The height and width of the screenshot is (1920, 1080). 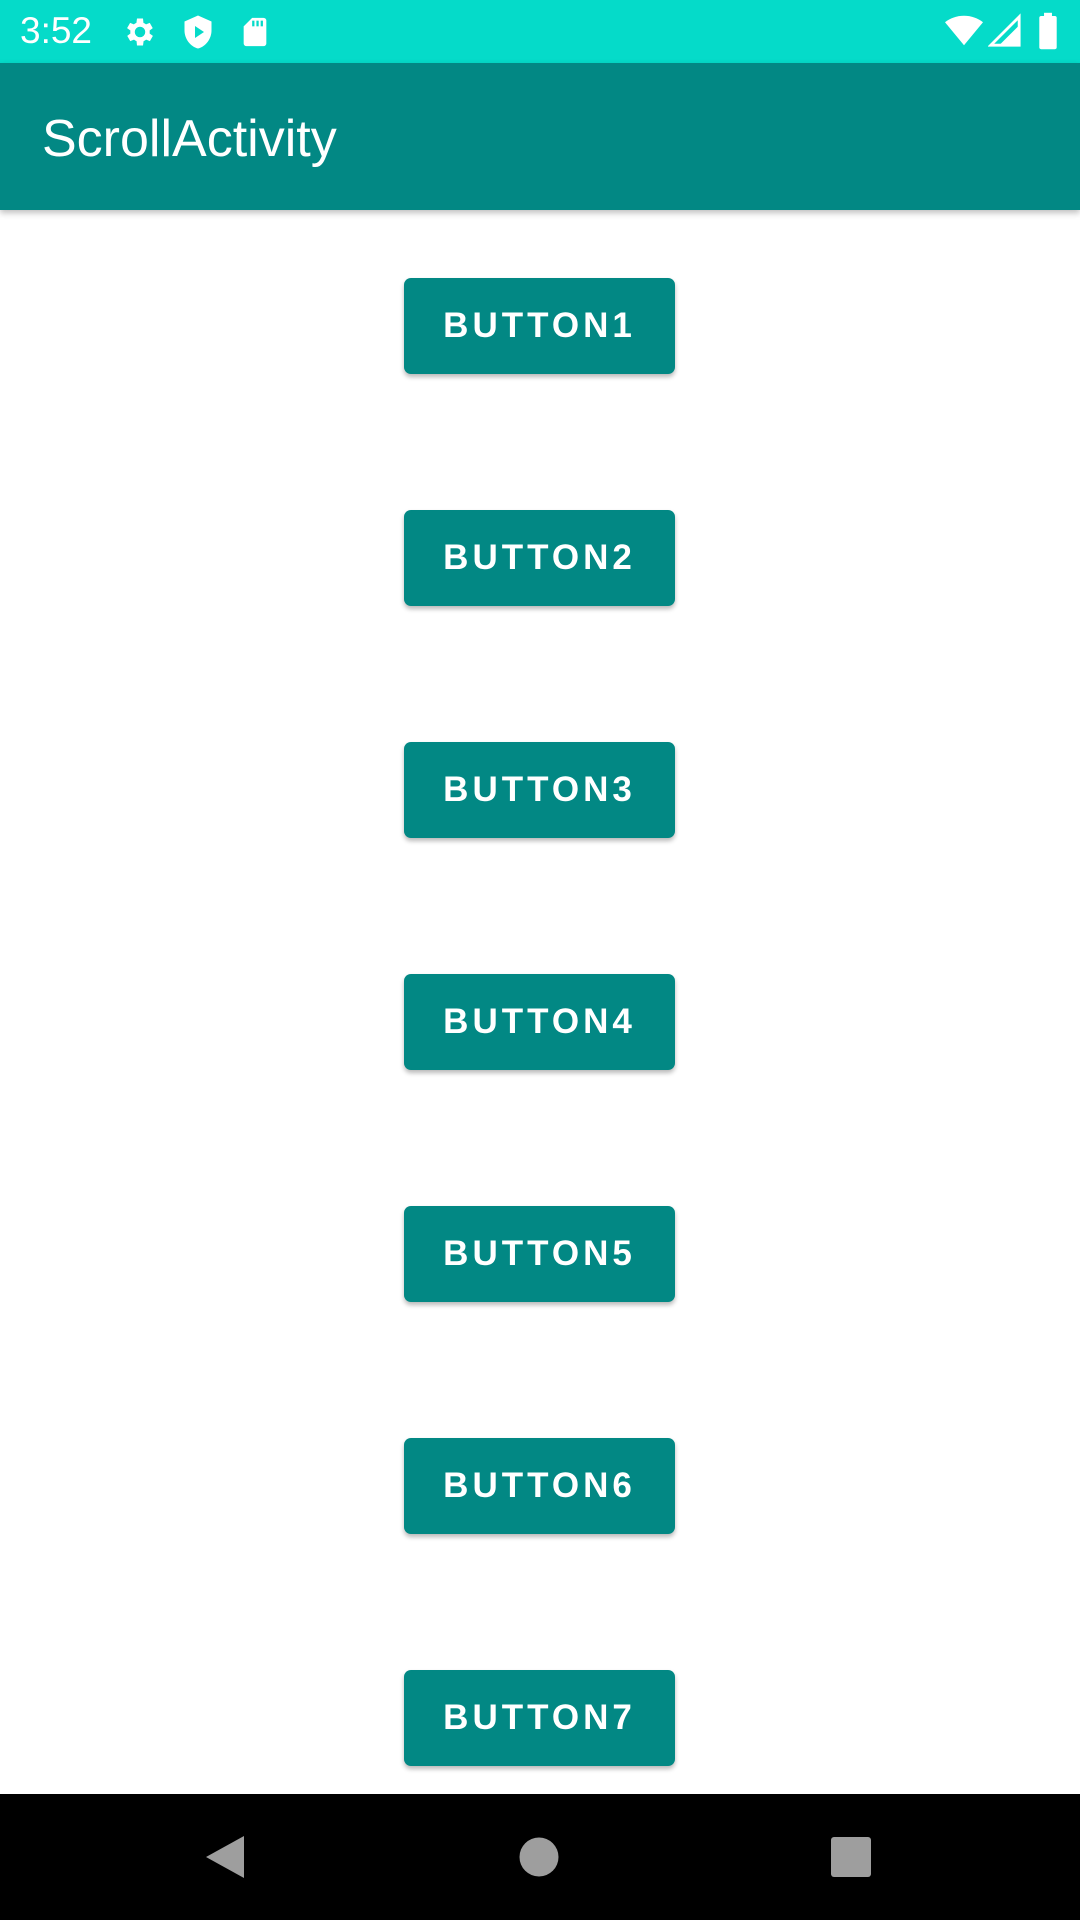 What do you see at coordinates (140, 32) in the screenshot?
I see `gear-icon` at bounding box center [140, 32].